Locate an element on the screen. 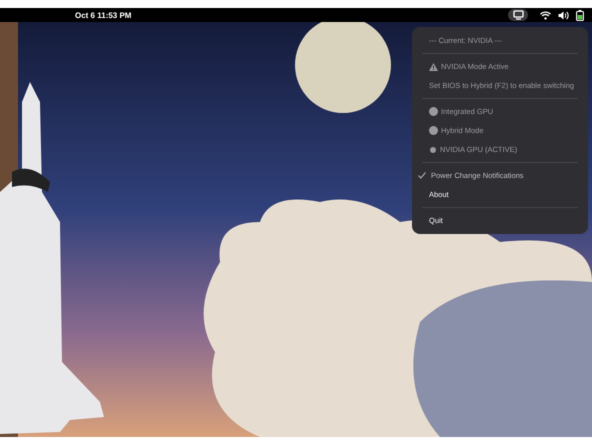 Image resolution: width=592 pixels, height=444 pixels. warning-icon is located at coordinates (433, 66).